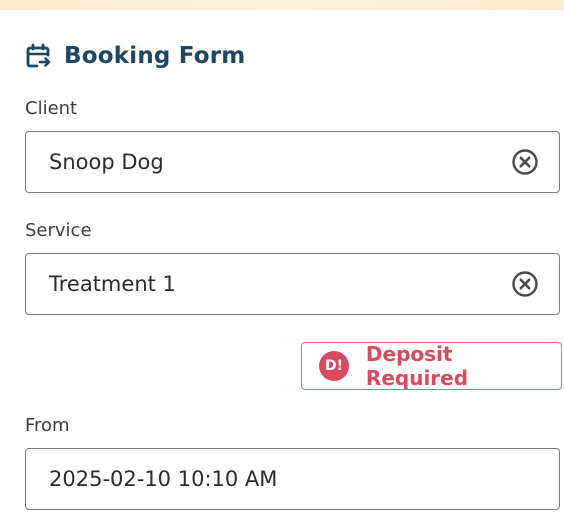 The image size is (564, 526). I want to click on clear-client-icon, so click(525, 162).